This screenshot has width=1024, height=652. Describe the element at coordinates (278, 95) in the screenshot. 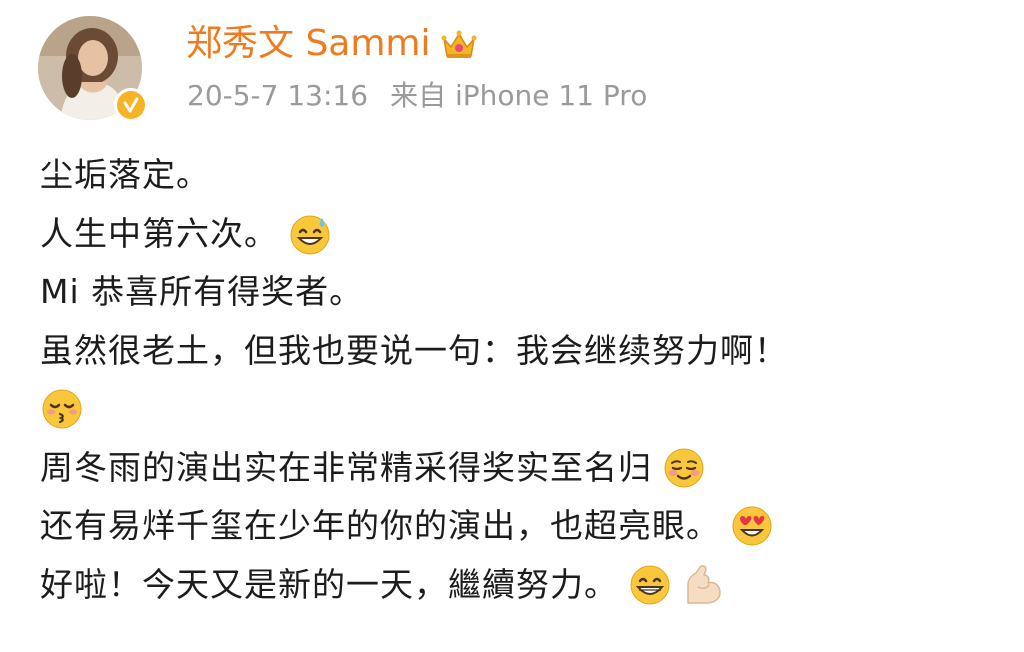

I see `post-time: 20-5-7 13:16` at that location.